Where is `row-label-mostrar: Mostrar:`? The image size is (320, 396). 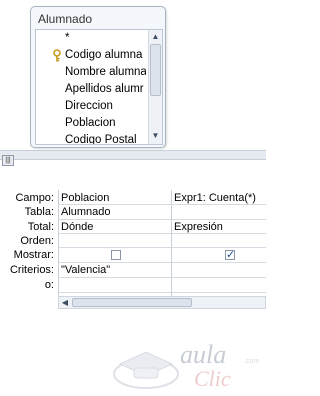
row-label-mostrar: Mostrar: is located at coordinates (33, 255).